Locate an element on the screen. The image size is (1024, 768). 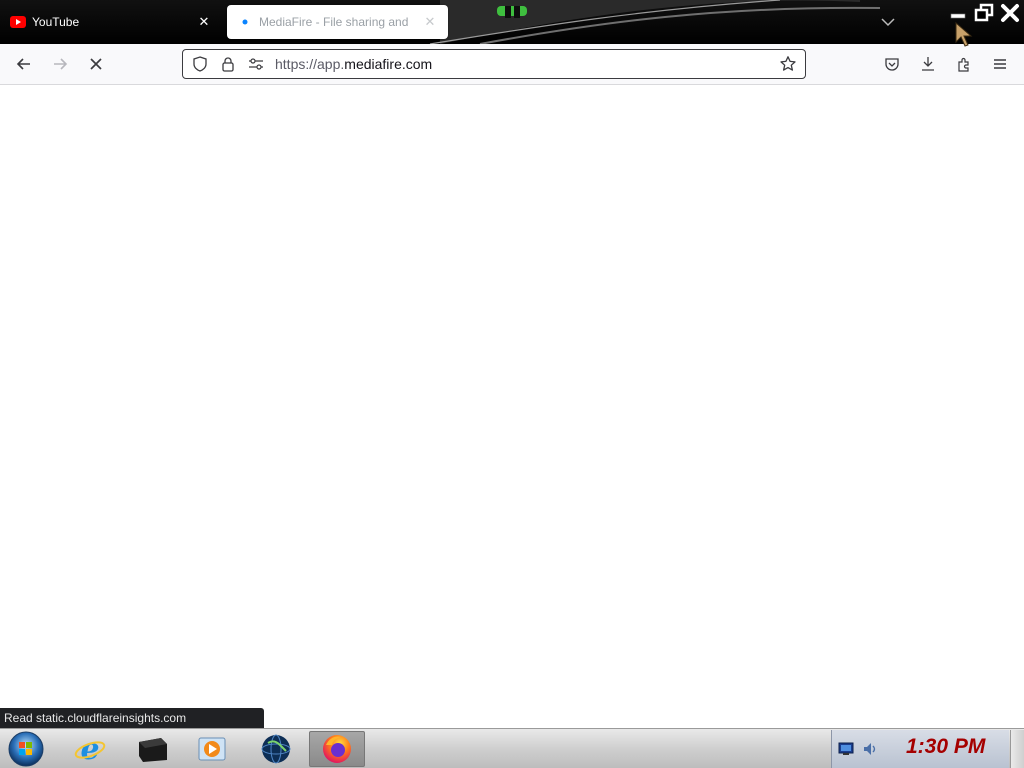
tab-title: MediaFire - File sharing and is located at coordinates (334, 22).